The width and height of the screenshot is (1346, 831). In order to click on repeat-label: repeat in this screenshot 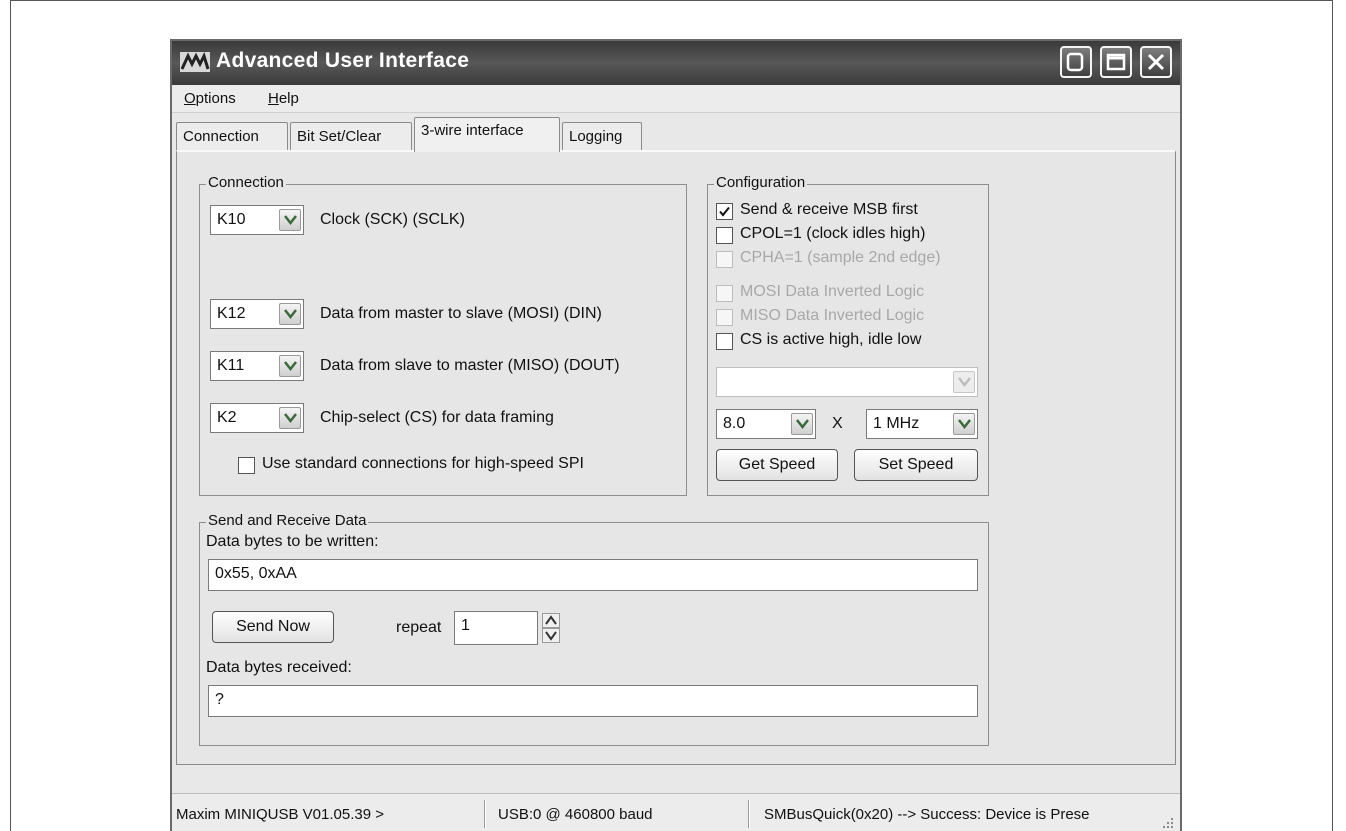, I will do `click(419, 627)`.